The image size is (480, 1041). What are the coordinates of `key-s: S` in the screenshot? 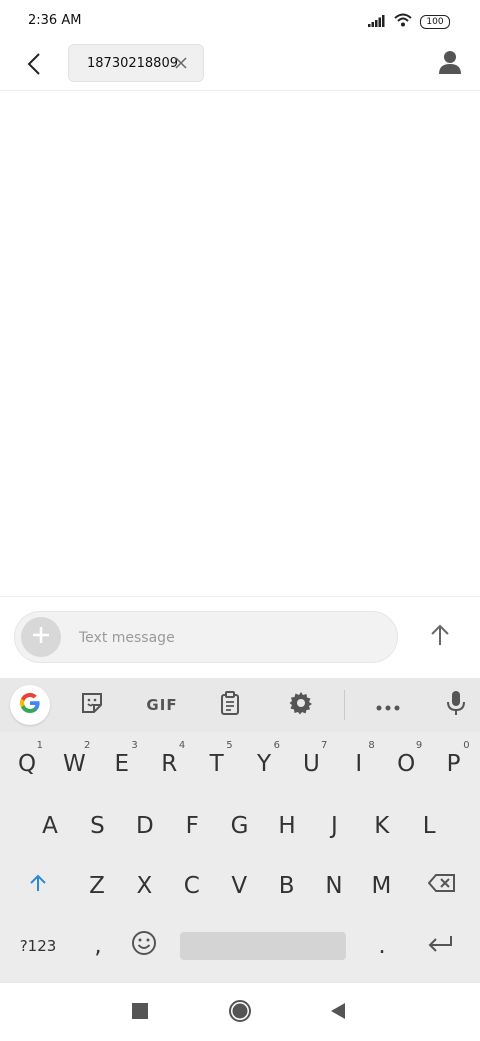 It's located at (97, 826).